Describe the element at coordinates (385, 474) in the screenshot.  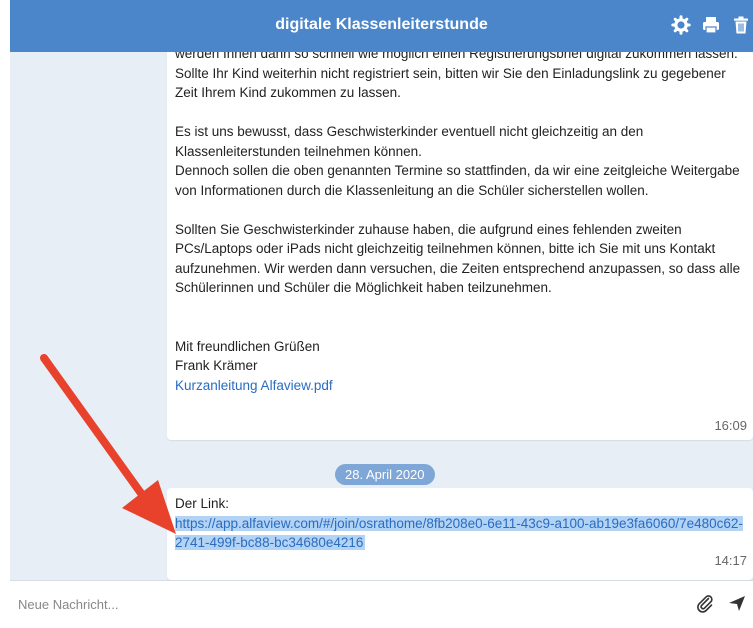
I see `date-separator: 28. April 2020` at that location.